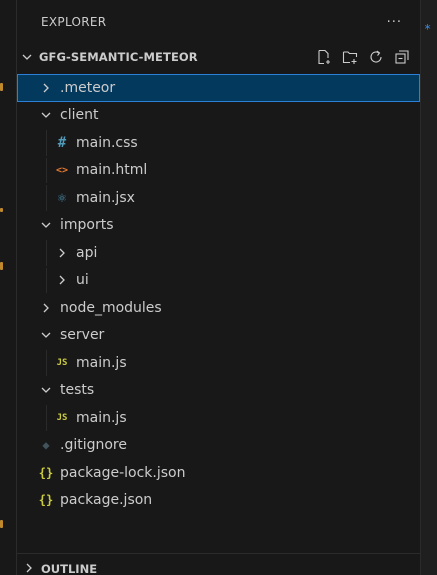  What do you see at coordinates (218, 446) in the screenshot?
I see `file-item: ◆ .gitignore` at bounding box center [218, 446].